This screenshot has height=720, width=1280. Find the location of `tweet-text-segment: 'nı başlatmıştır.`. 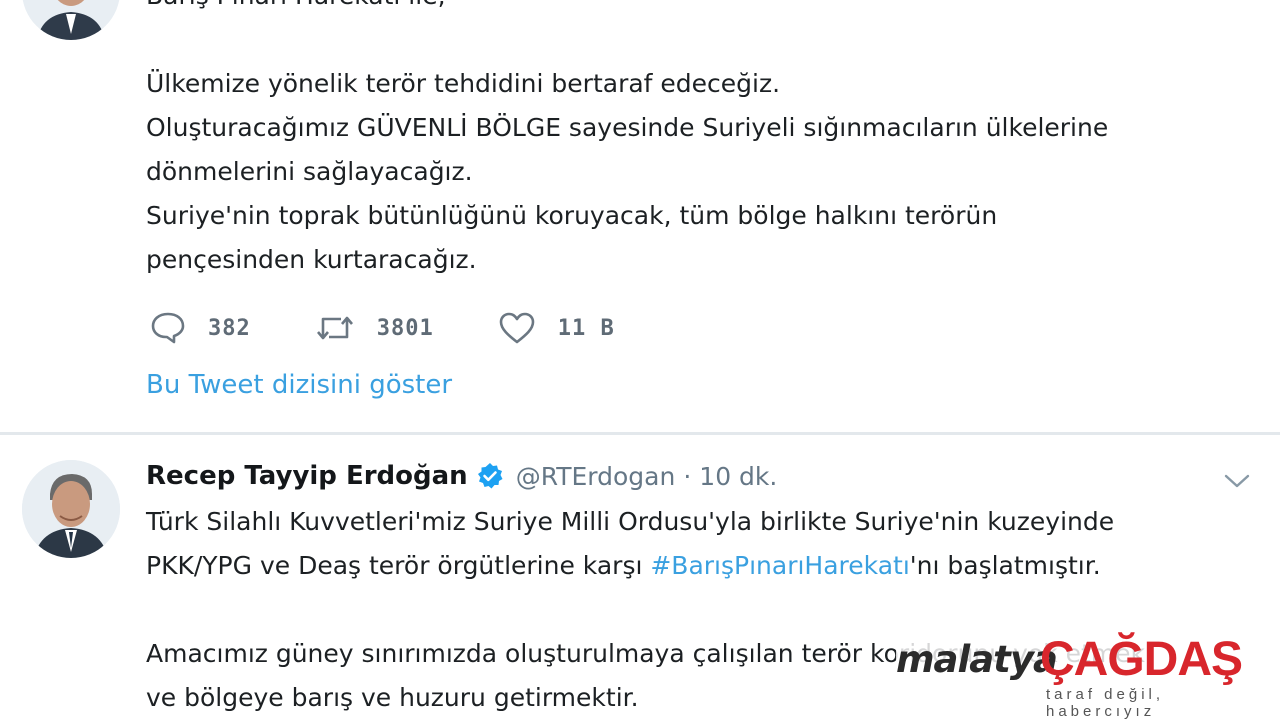

tweet-text-segment: 'nı başlatmıştır. is located at coordinates (1005, 565).